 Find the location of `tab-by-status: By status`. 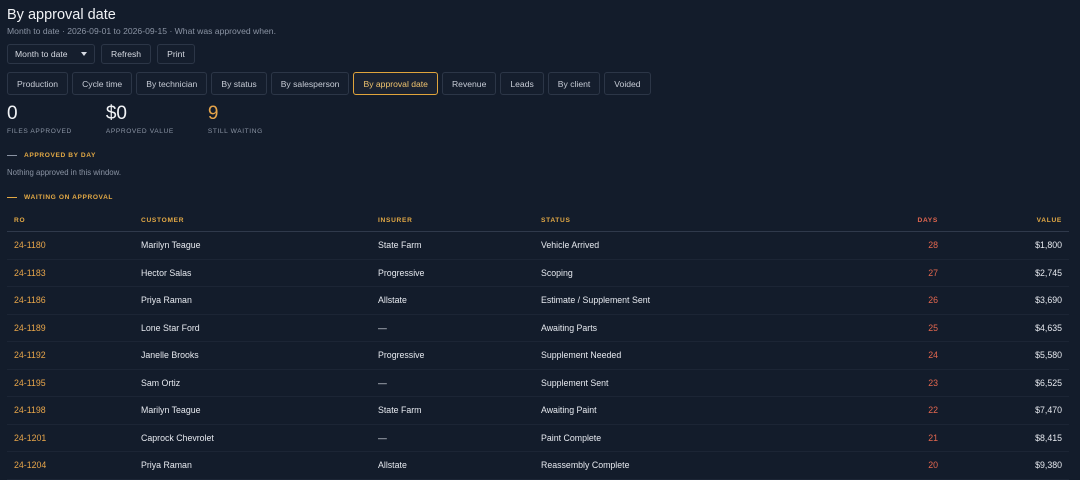

tab-by-status: By status is located at coordinates (239, 83).